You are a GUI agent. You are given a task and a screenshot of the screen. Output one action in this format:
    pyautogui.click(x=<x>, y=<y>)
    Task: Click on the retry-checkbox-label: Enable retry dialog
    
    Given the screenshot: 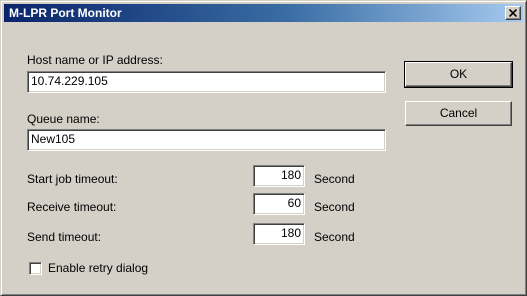 What is the action you would take?
    pyautogui.click(x=98, y=268)
    